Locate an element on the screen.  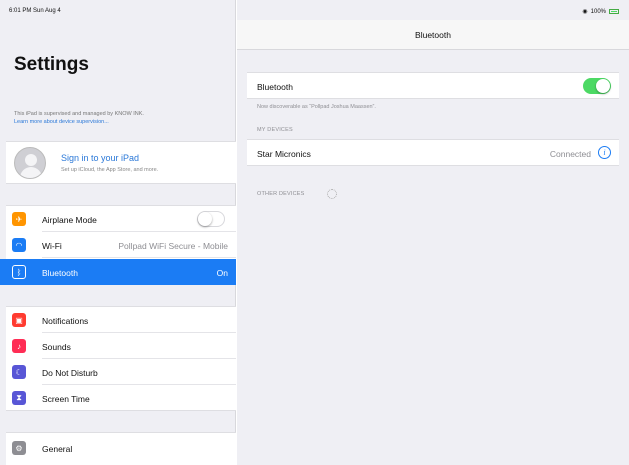
airplane-mode-toggle is located at coordinates (211, 219).